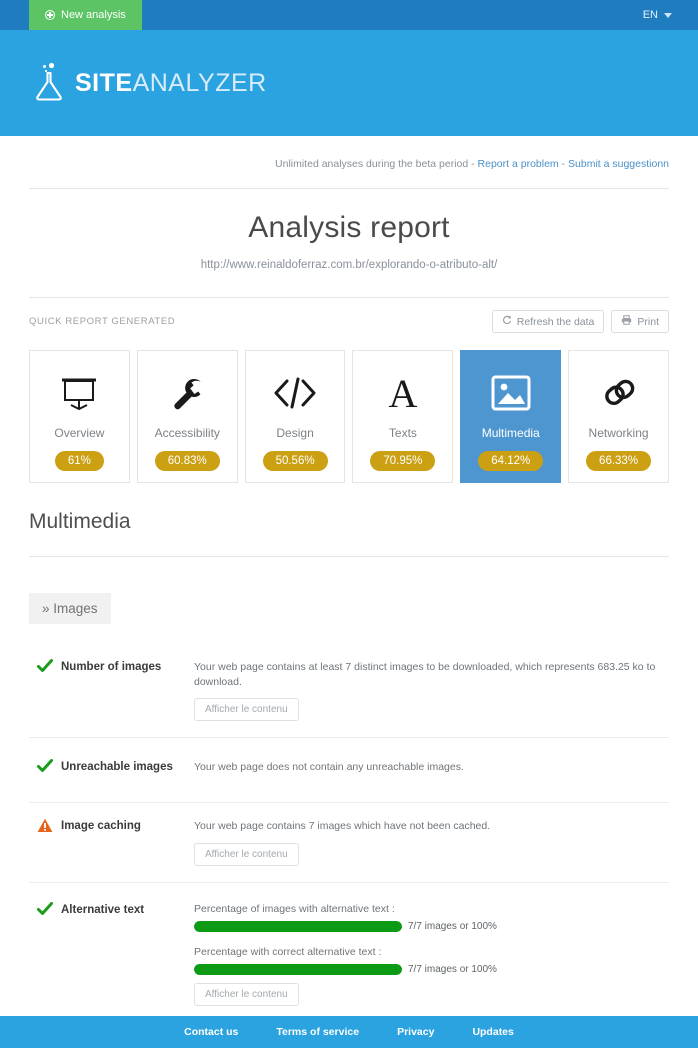 This screenshot has width=698, height=1048. What do you see at coordinates (511, 461) in the screenshot?
I see `tile-score-badge: 64.12%` at bounding box center [511, 461].